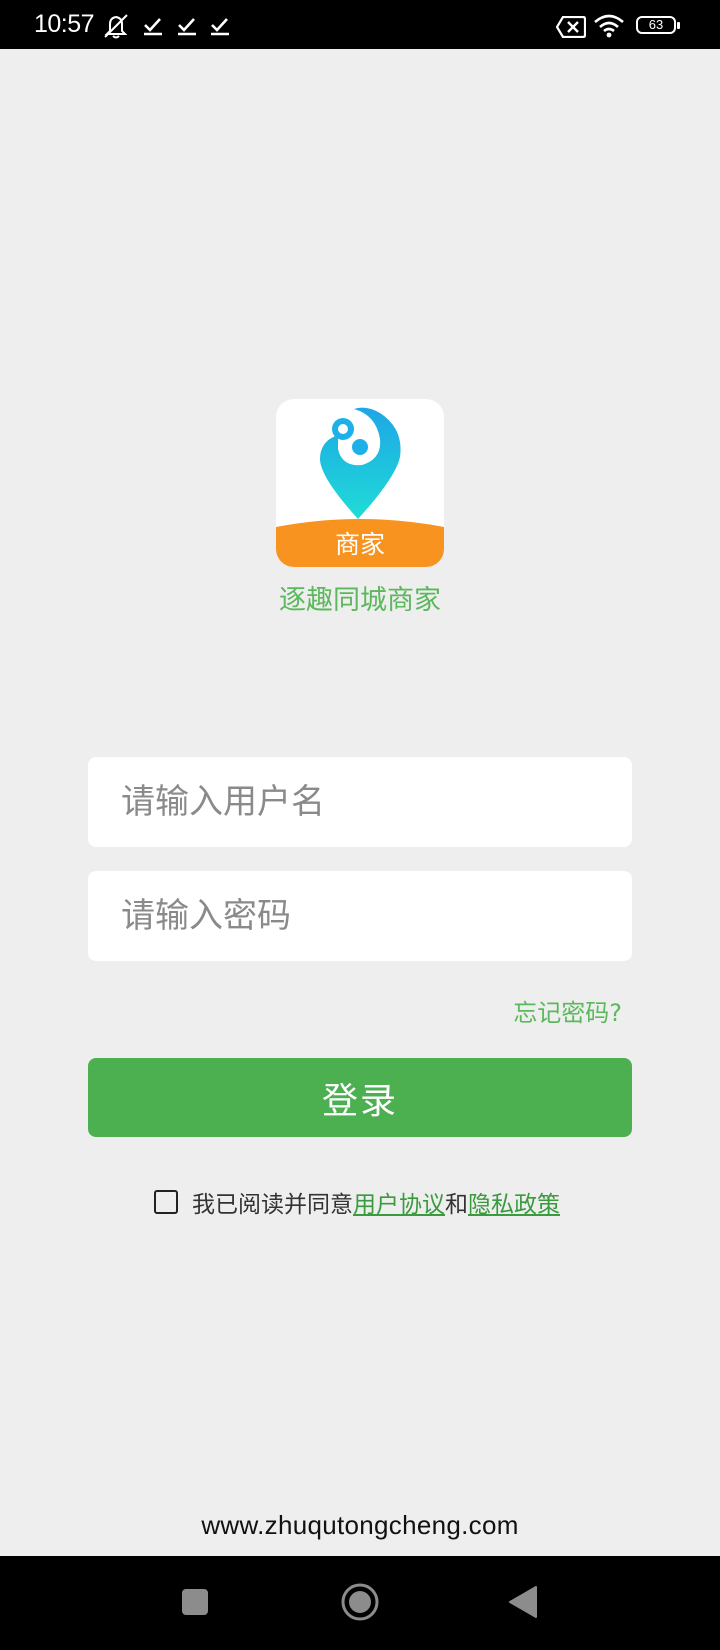 The image size is (720, 1650). What do you see at coordinates (64, 24) in the screenshot?
I see `status-time: 10:57` at bounding box center [64, 24].